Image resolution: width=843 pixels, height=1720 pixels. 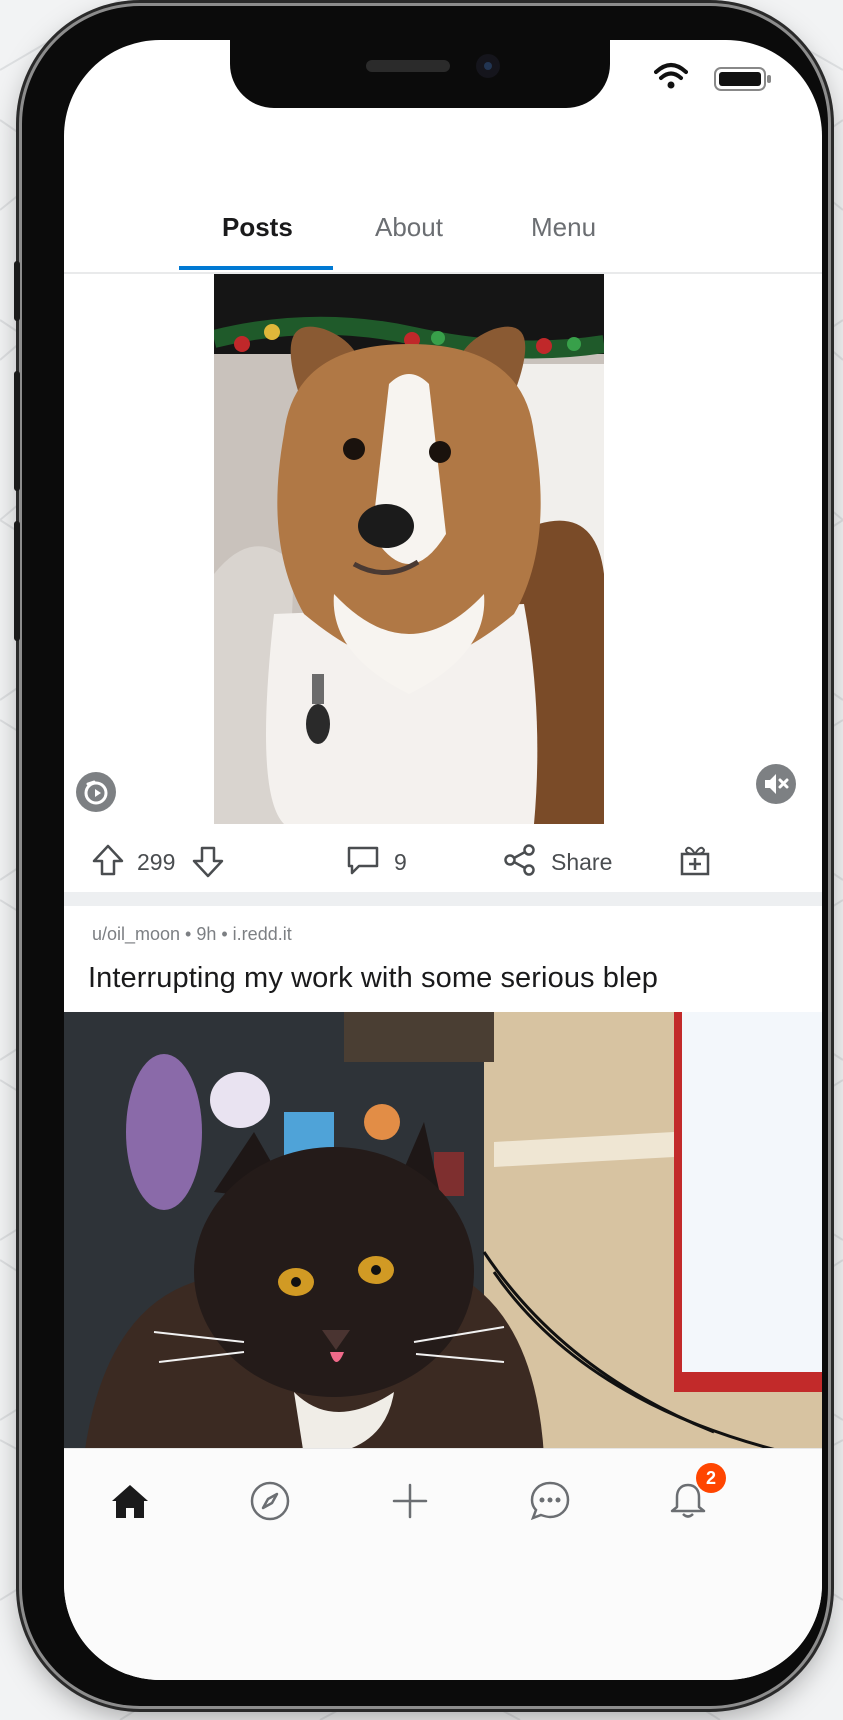 What do you see at coordinates (400, 862) in the screenshot?
I see `comment-count: 9` at bounding box center [400, 862].